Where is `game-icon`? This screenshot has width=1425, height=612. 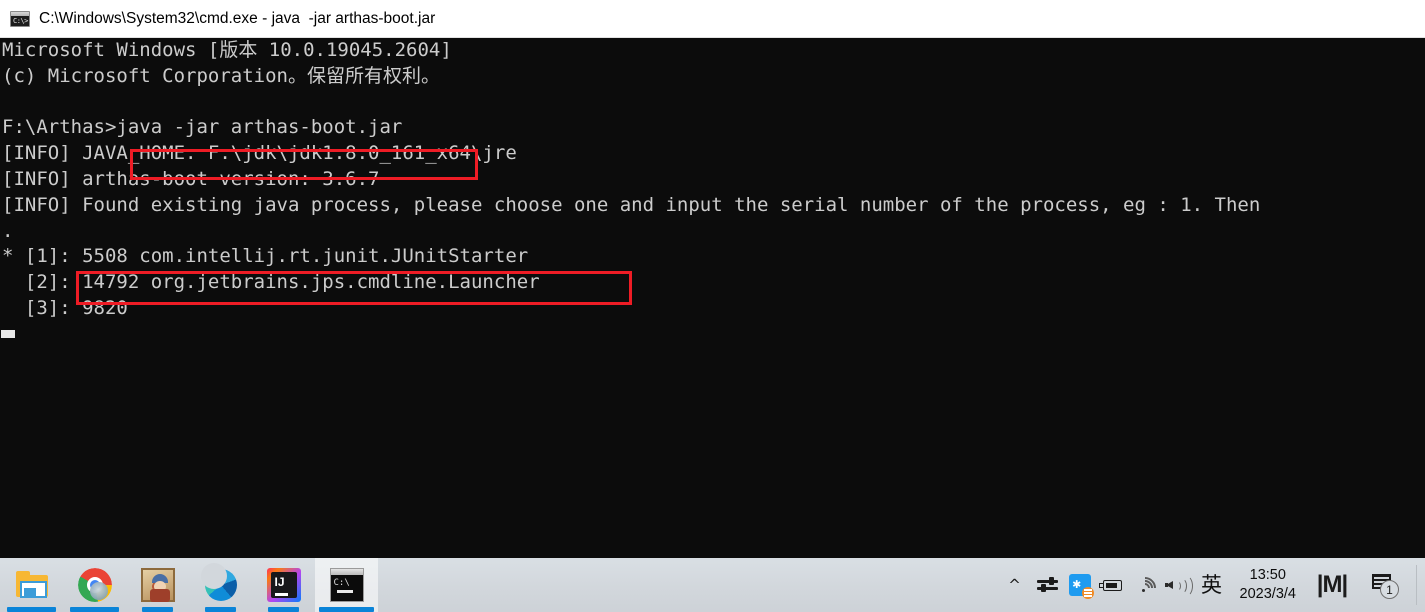
game-icon is located at coordinates (157, 585).